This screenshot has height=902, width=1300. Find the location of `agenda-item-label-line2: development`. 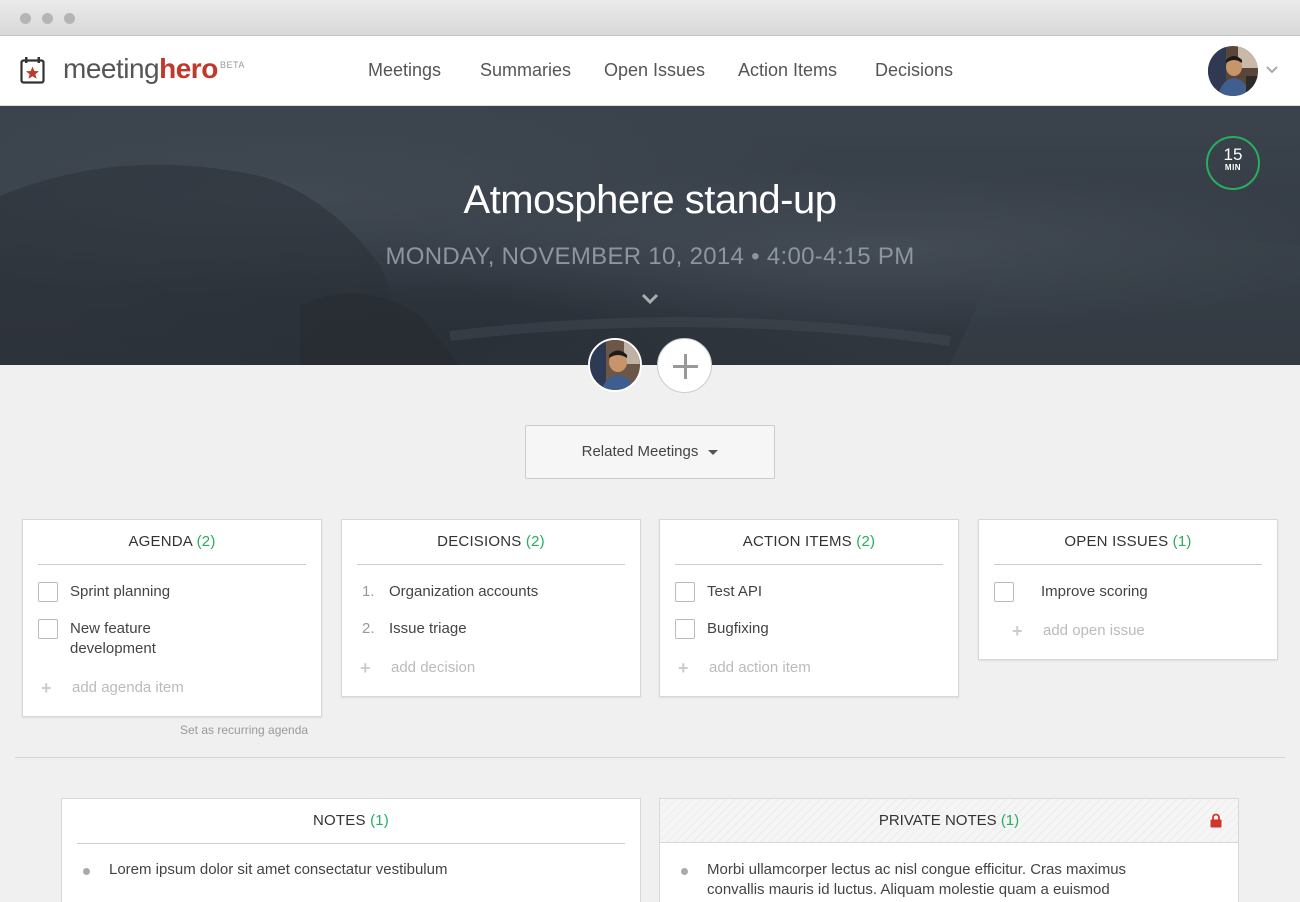

agenda-item-label-line2: development is located at coordinates (113, 648).